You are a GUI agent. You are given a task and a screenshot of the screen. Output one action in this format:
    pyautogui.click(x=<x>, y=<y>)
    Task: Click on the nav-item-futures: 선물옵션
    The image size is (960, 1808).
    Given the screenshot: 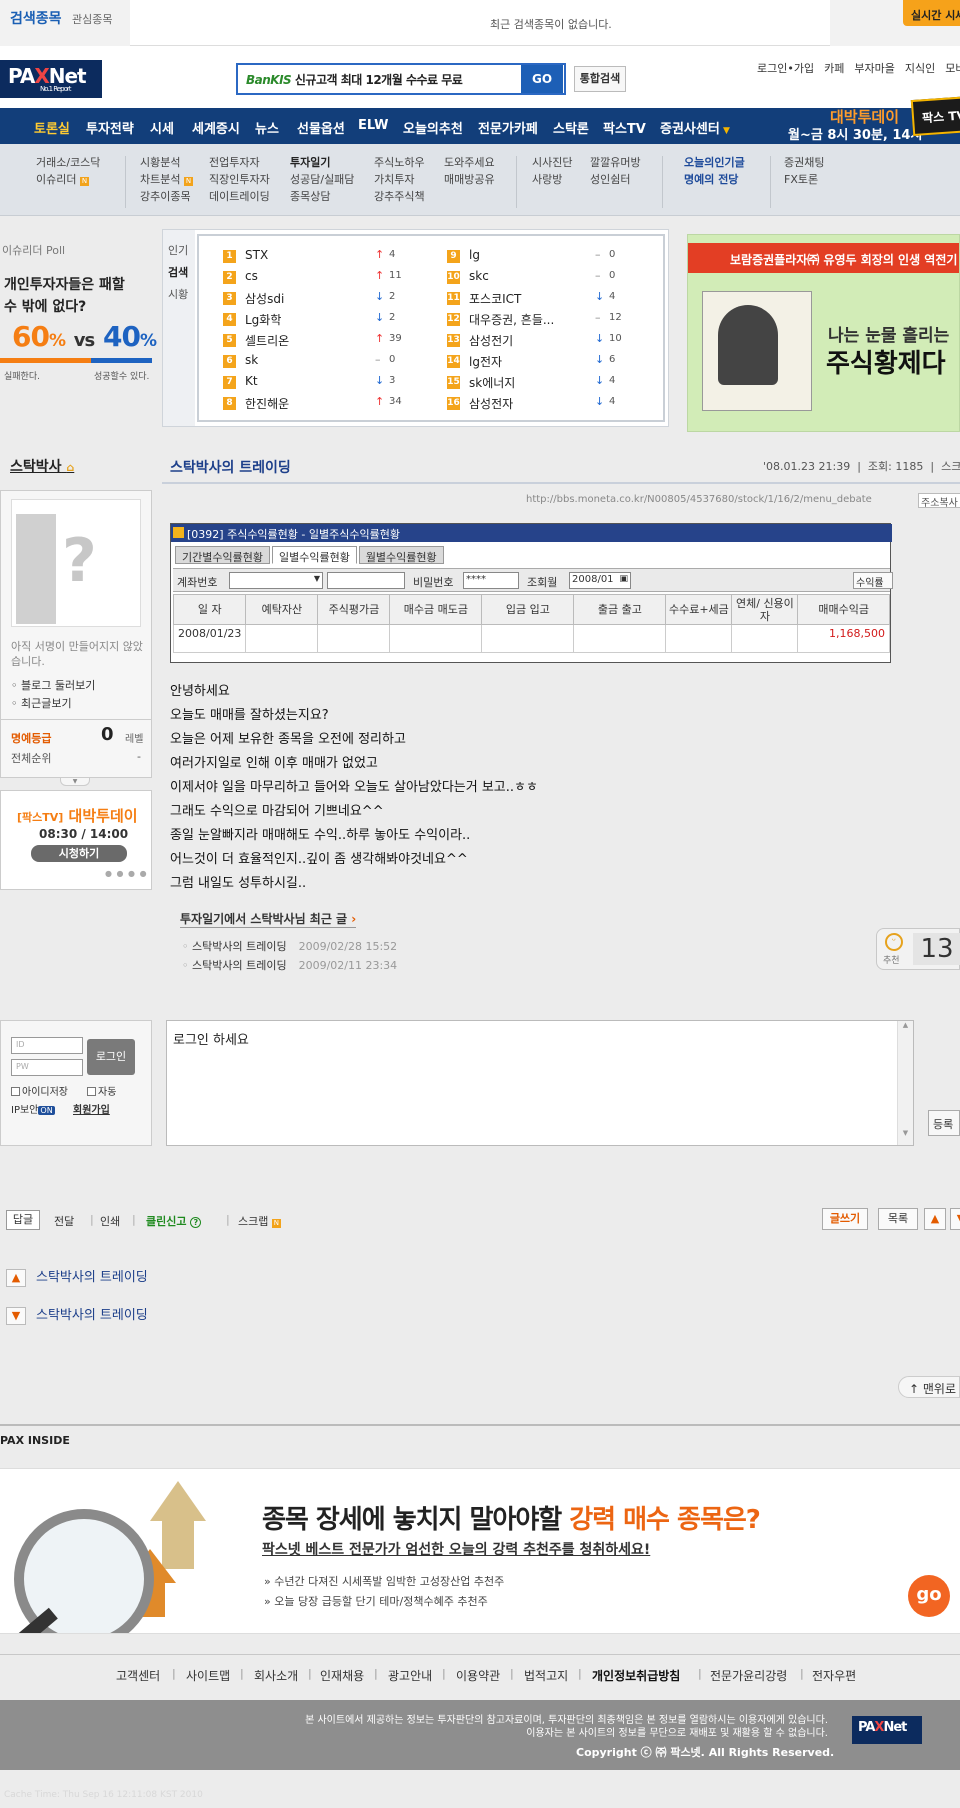 What is the action you would take?
    pyautogui.click(x=321, y=127)
    